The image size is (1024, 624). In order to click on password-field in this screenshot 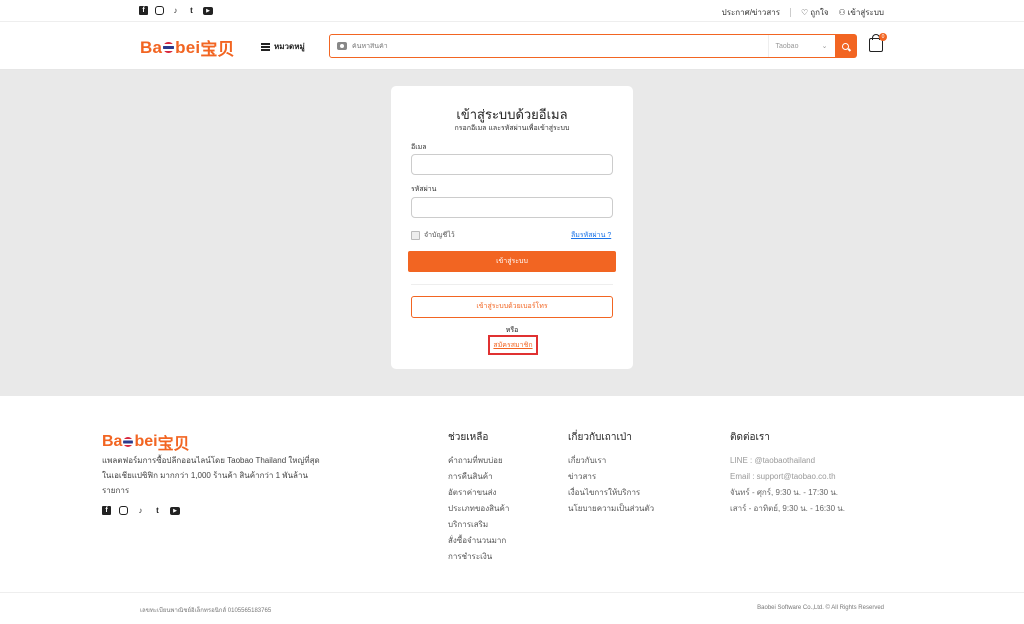, I will do `click(512, 207)`.